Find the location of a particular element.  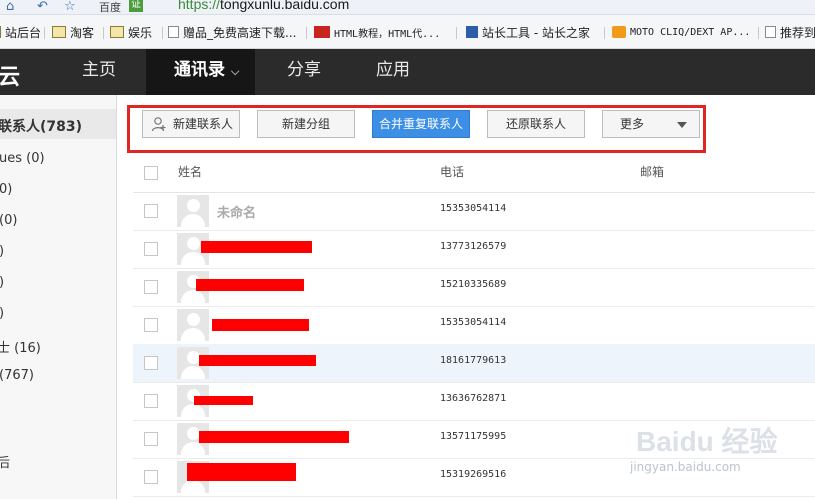

more-dropdown: 更多 is located at coordinates (651, 124).